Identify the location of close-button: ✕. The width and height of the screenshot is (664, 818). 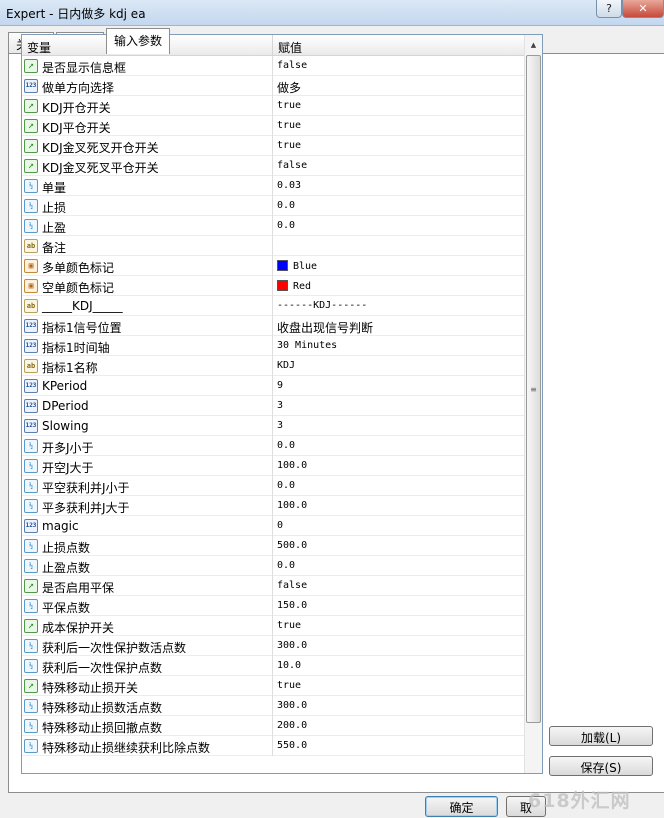
(643, 9).